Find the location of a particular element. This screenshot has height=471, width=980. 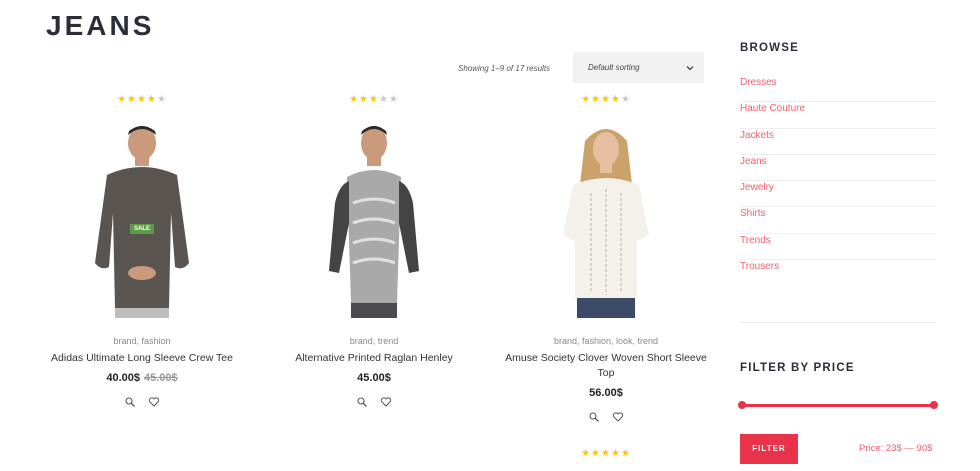

category-link: Jeans is located at coordinates (838, 168).